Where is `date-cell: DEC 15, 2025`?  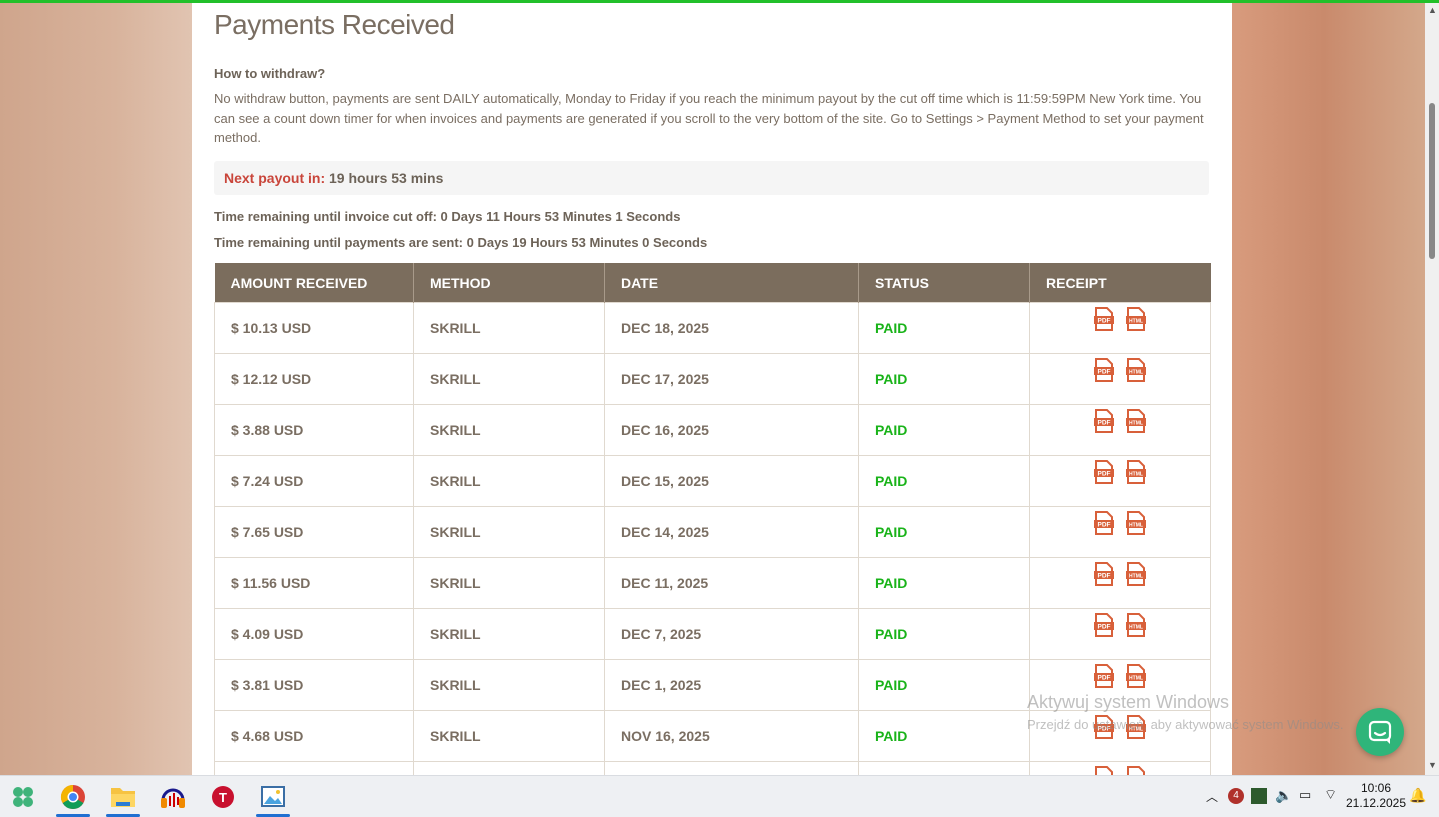 date-cell: DEC 15, 2025 is located at coordinates (731, 481).